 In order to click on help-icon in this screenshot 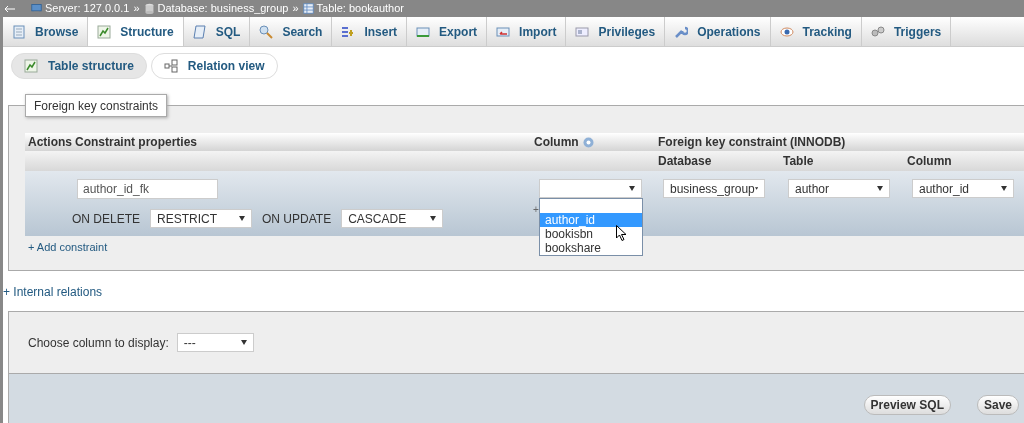, I will do `click(588, 142)`.